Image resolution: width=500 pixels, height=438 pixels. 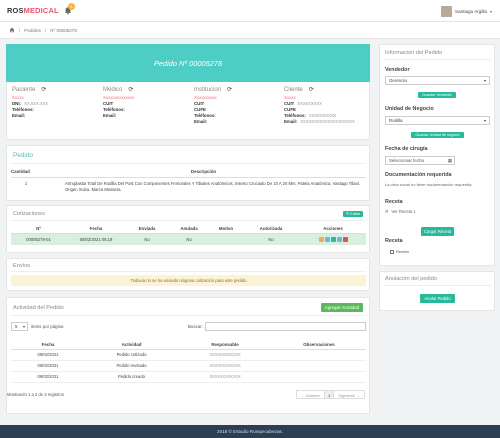 What do you see at coordinates (450, 161) in the screenshot?
I see `calendar-icon: ▦` at bounding box center [450, 161].